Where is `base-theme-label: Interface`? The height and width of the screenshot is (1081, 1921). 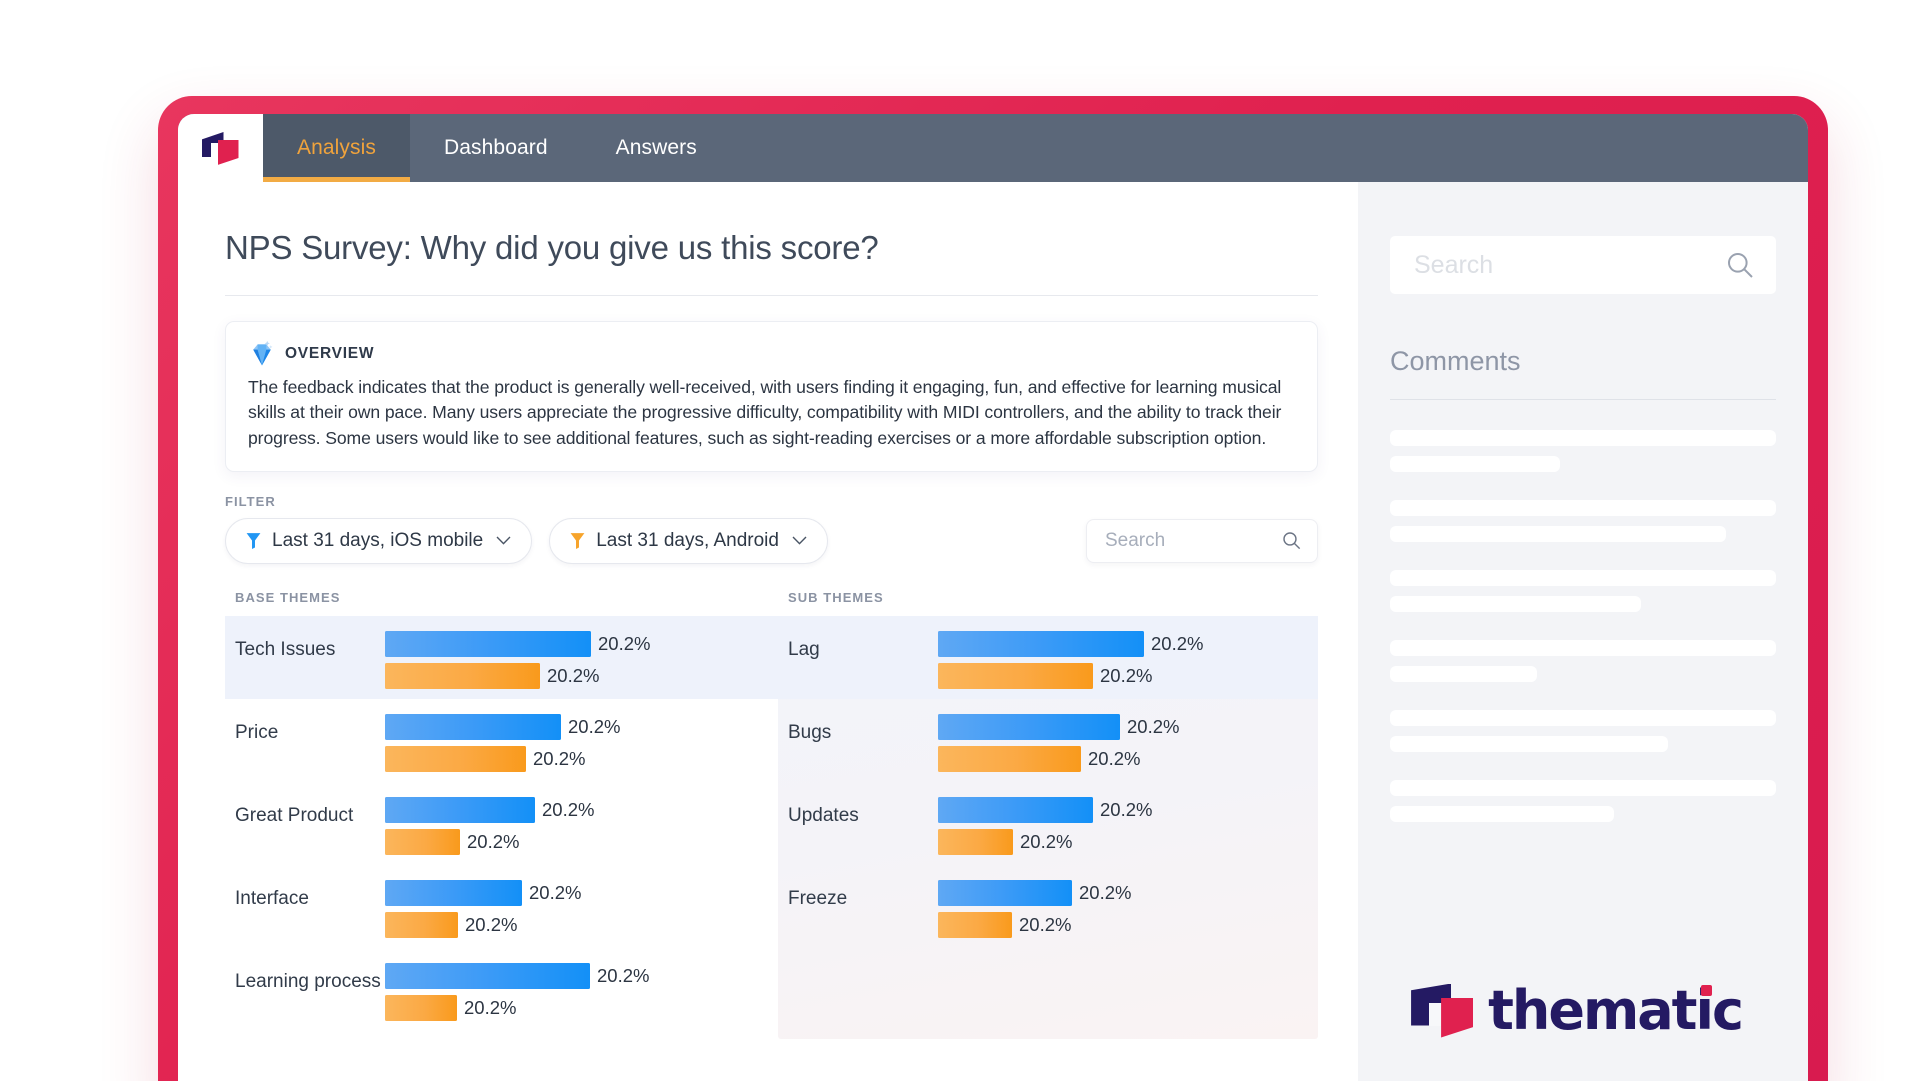
base-theme-label: Interface is located at coordinates (272, 898).